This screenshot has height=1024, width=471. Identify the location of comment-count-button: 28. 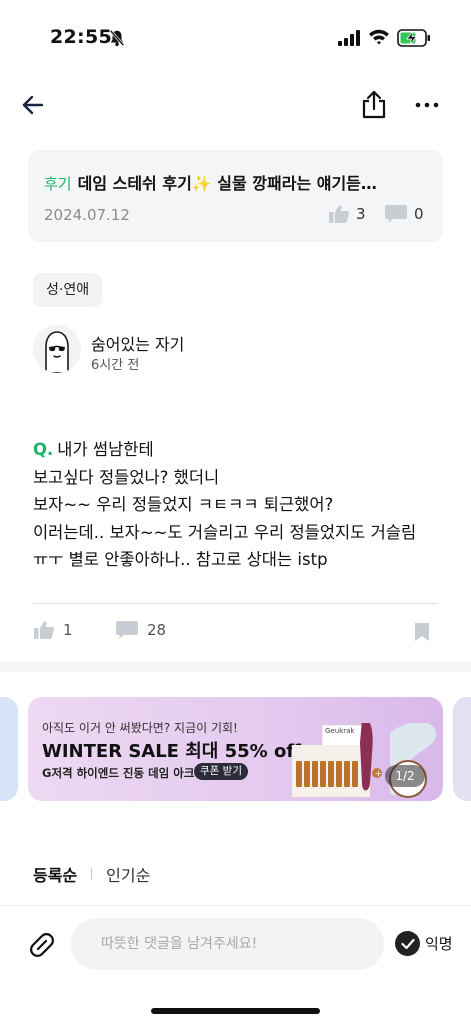
(140, 630).